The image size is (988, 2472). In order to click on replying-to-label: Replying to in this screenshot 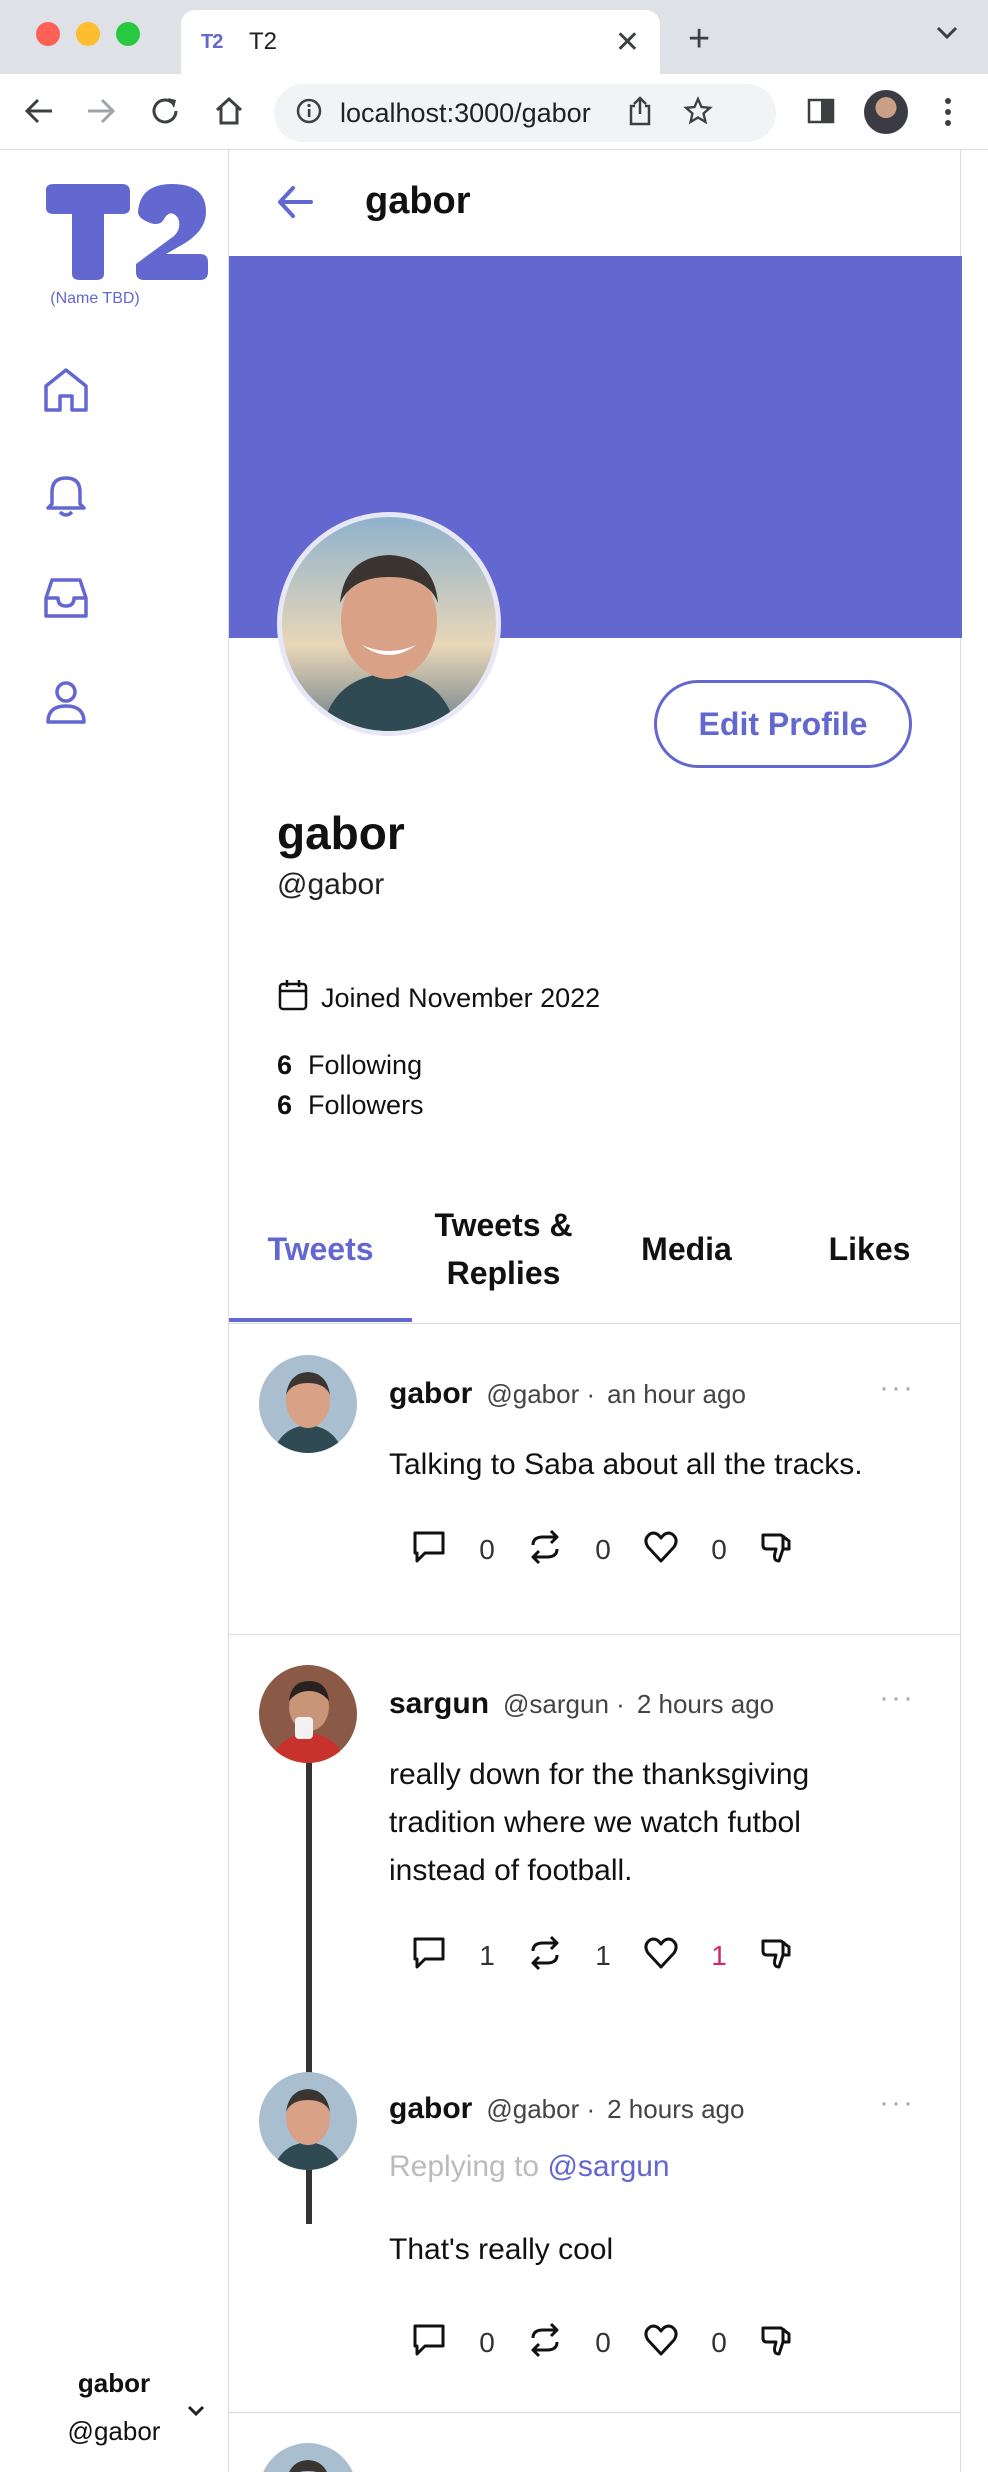, I will do `click(464, 2166)`.